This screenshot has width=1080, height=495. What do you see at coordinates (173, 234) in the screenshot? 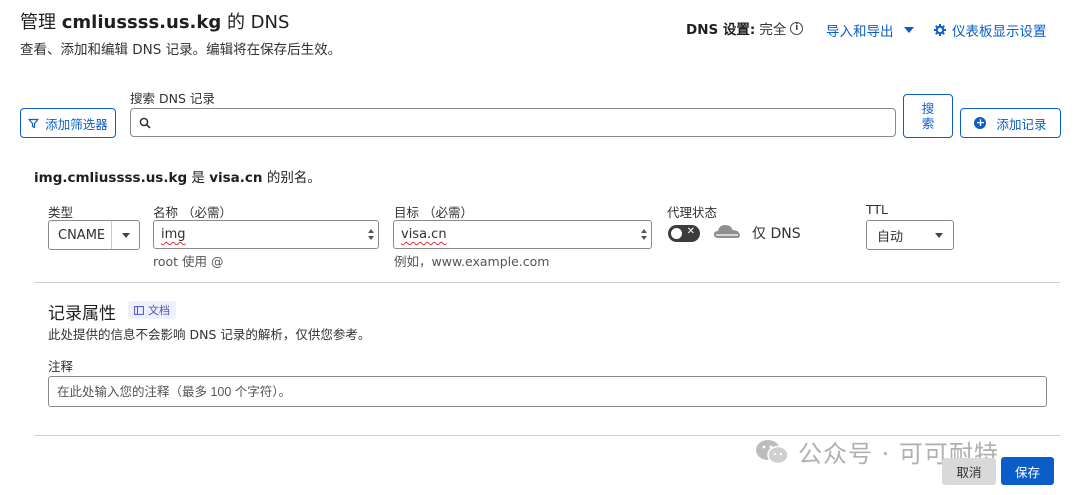
I see `name-value: img` at bounding box center [173, 234].